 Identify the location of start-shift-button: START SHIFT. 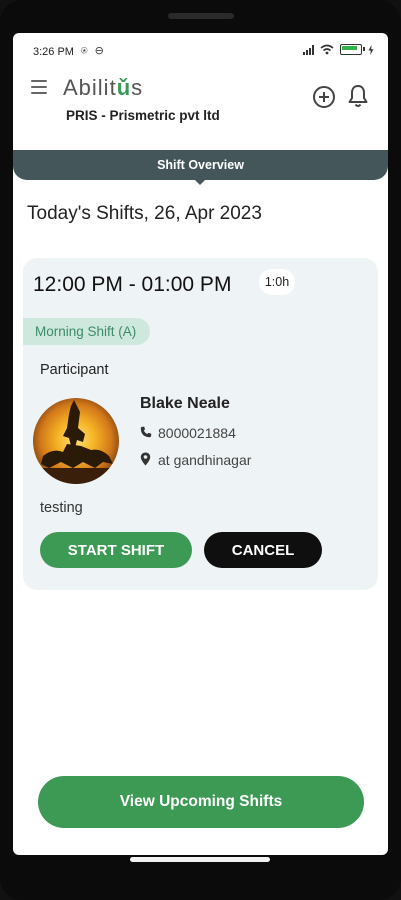
(116, 550).